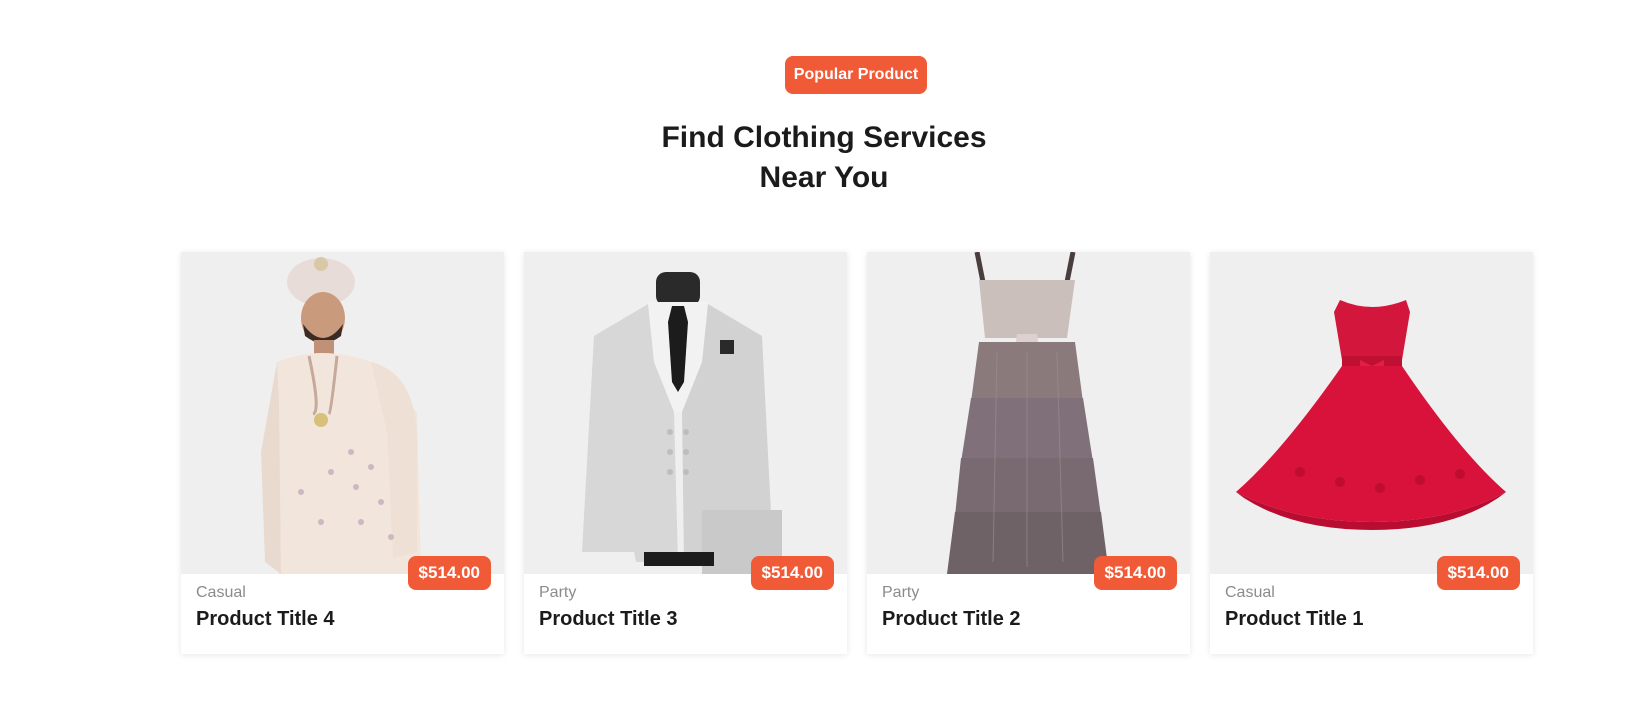  What do you see at coordinates (824, 177) in the screenshot?
I see `heading-line-2: Near You` at bounding box center [824, 177].